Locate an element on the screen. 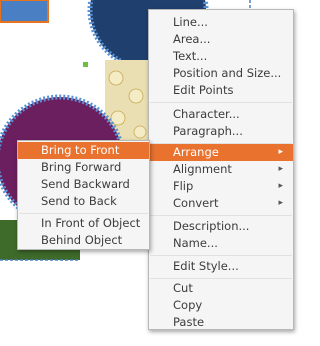 The height and width of the screenshot is (346, 320). submenu-item-bring-to-front: Bring to Front is located at coordinates (83, 150).